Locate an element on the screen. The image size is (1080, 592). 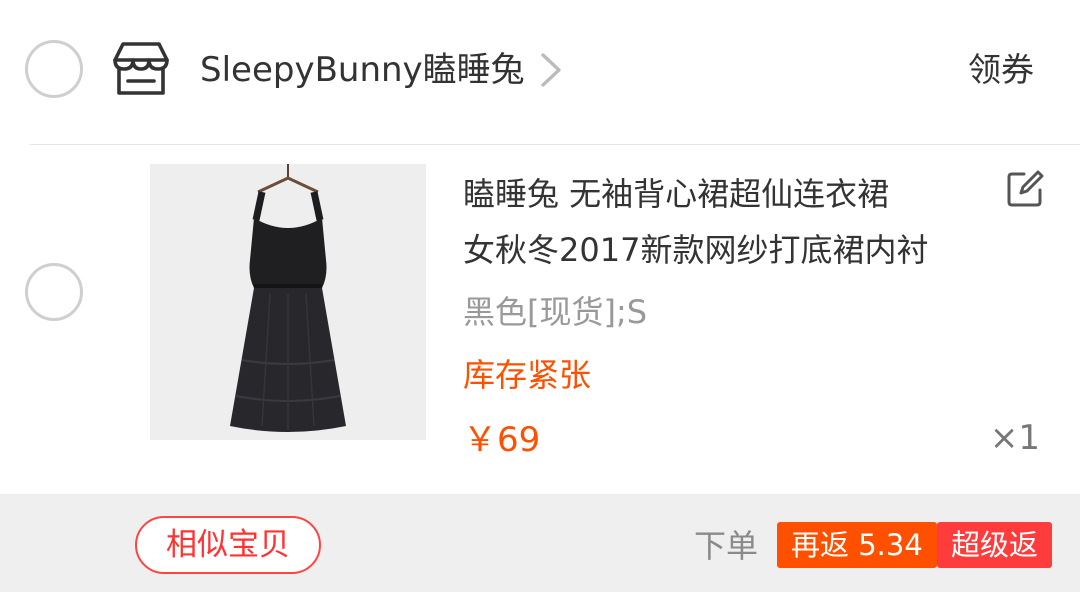
product-title-line1: 瞌睡兔 无袖背心裙超仙连衣裙 is located at coordinates (676, 194).